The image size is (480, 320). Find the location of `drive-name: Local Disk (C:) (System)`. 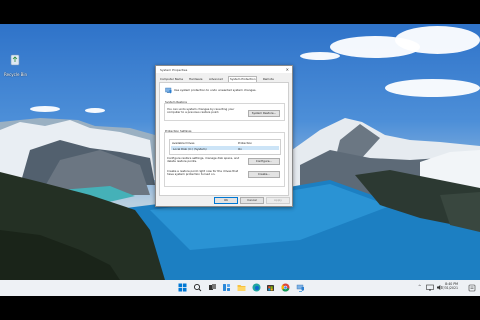

drive-name: Local Disk (C:) (System) is located at coordinates (190, 148).